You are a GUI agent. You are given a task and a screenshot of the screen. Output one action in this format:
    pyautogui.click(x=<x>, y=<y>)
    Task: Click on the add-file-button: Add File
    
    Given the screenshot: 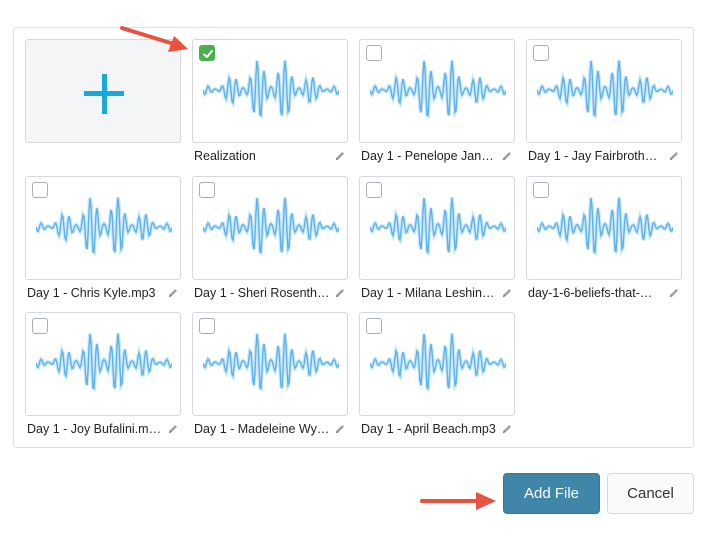 What is the action you would take?
    pyautogui.click(x=551, y=493)
    